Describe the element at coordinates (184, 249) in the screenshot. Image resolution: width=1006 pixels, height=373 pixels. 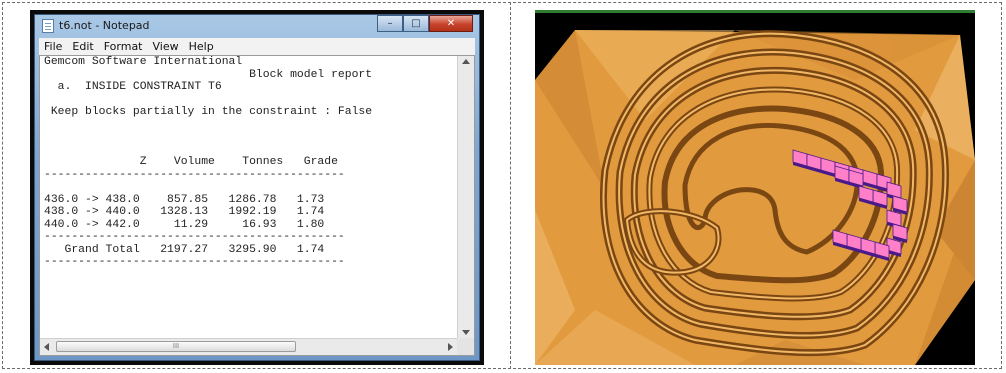
I see `grand-total-row: Grand Total 2197.27 3295.90 1.74` at that location.